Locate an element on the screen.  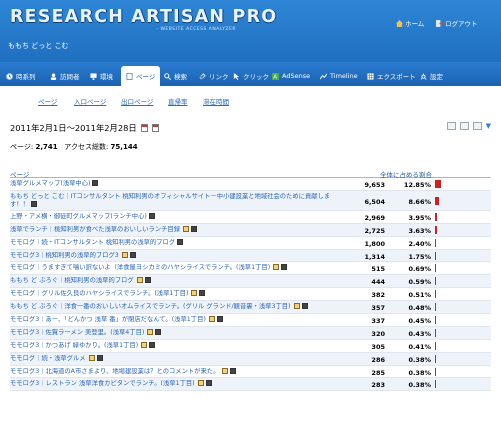
page-title-link: モモログ｜続・浅草グルメ is located at coordinates (171, 358).